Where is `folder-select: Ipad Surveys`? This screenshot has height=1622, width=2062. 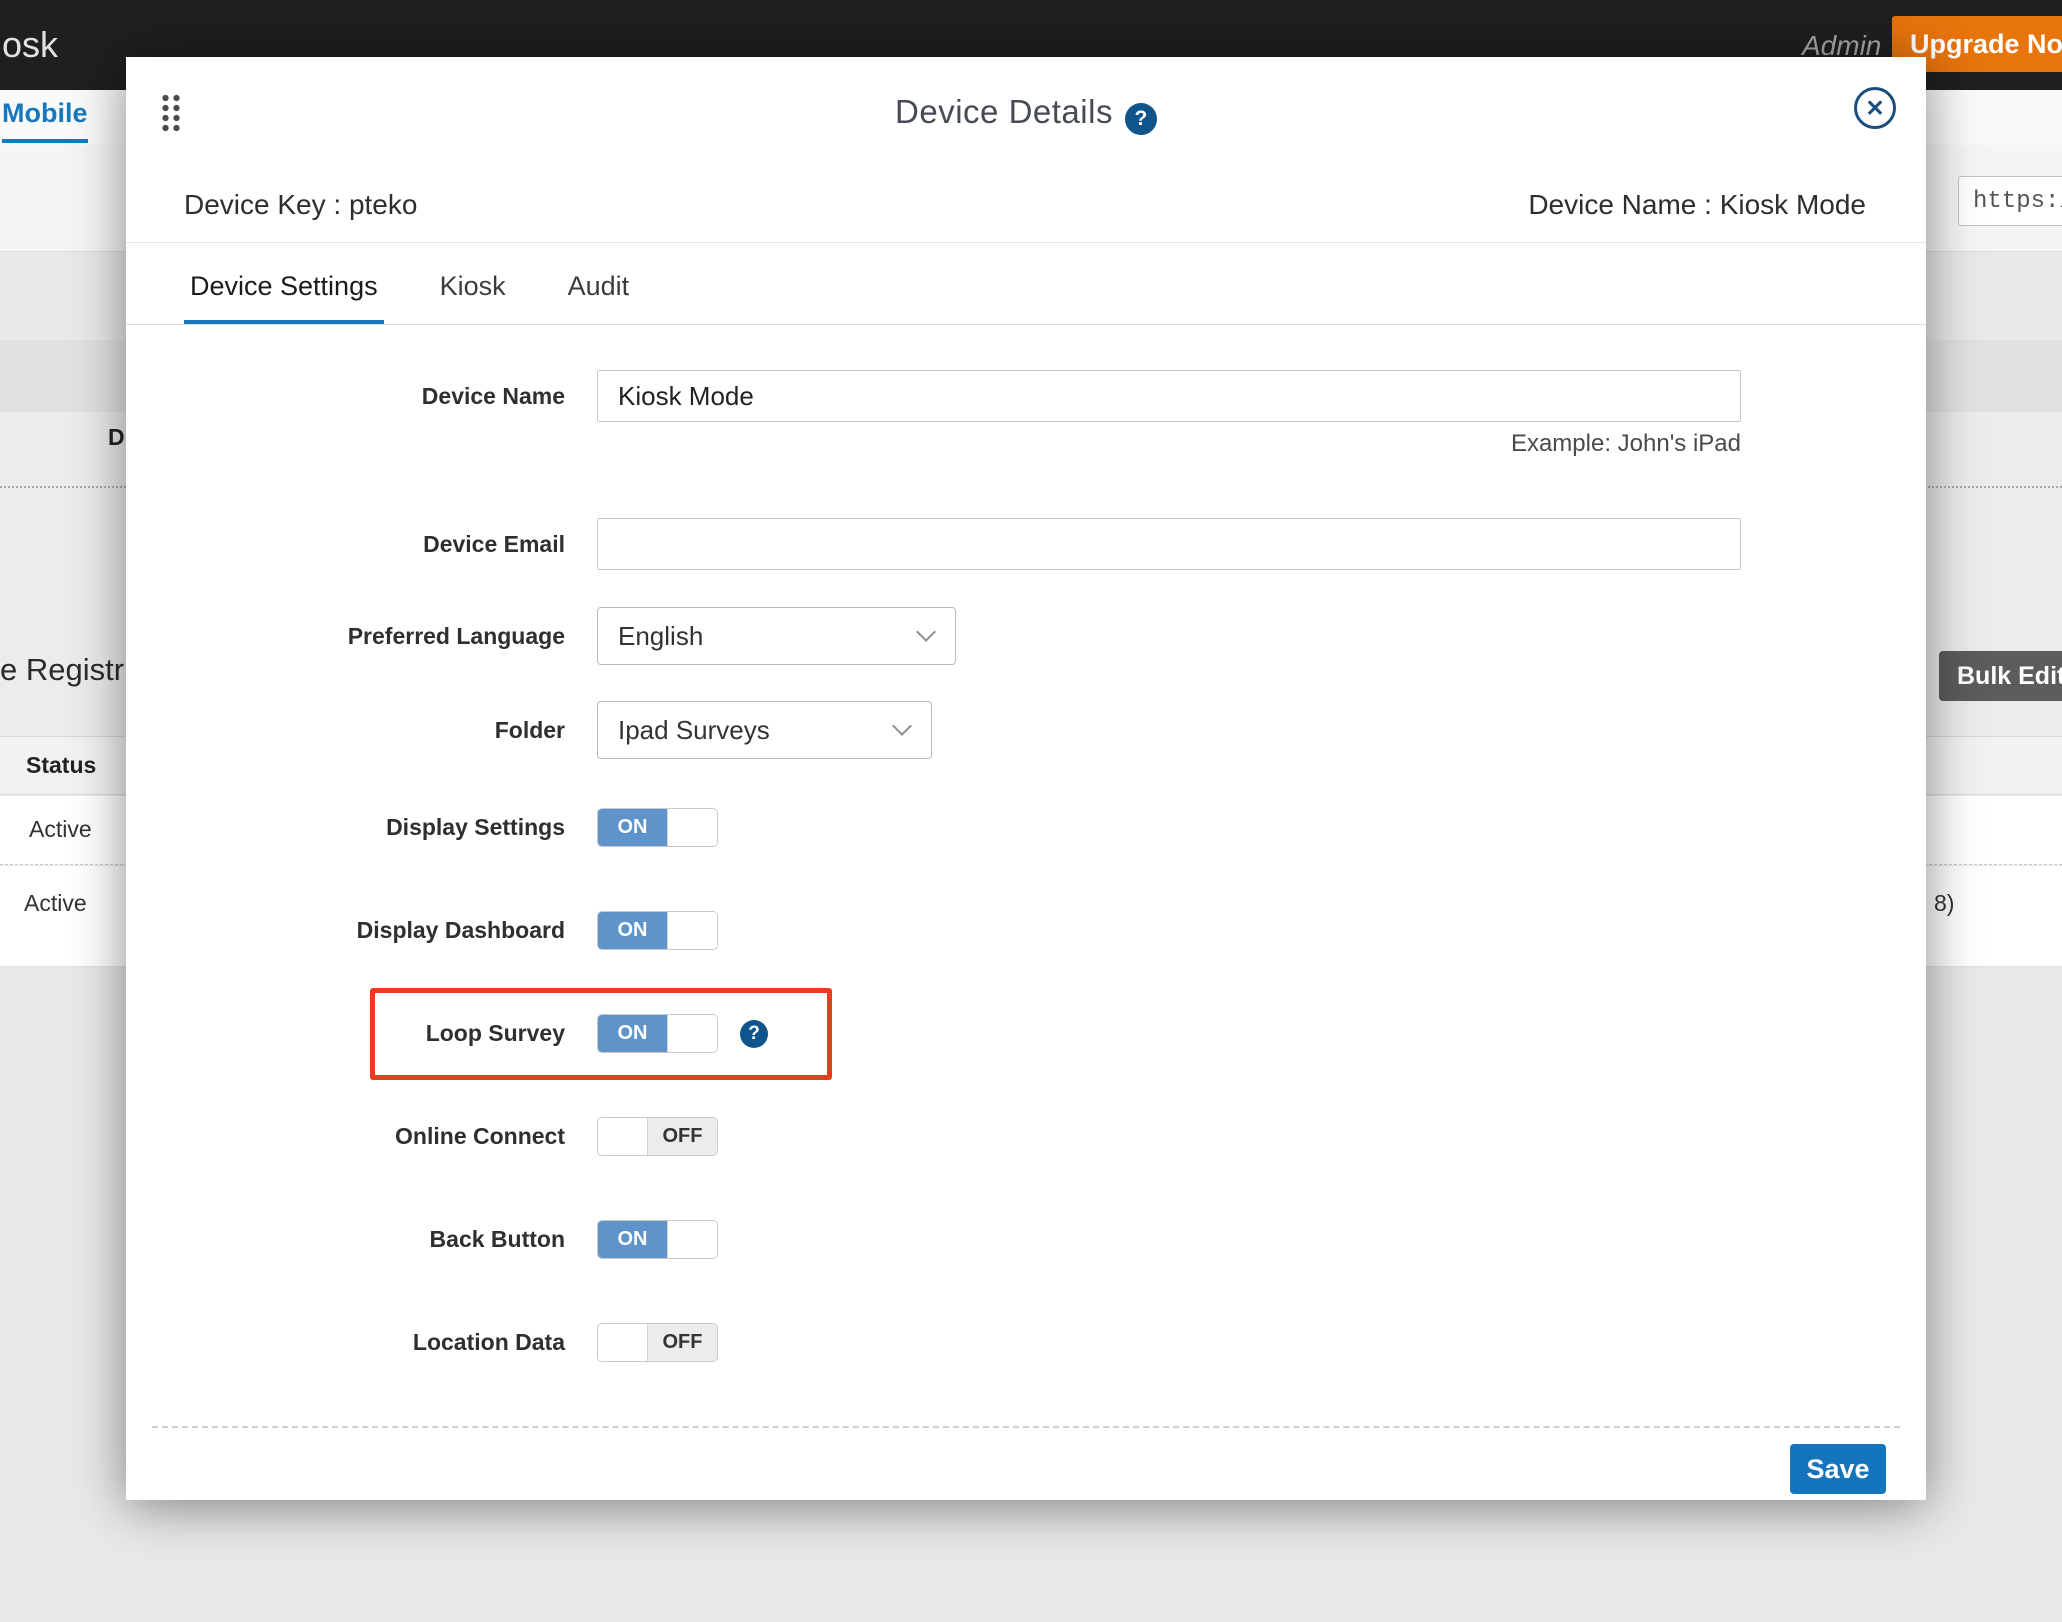
folder-select: Ipad Surveys is located at coordinates (764, 730).